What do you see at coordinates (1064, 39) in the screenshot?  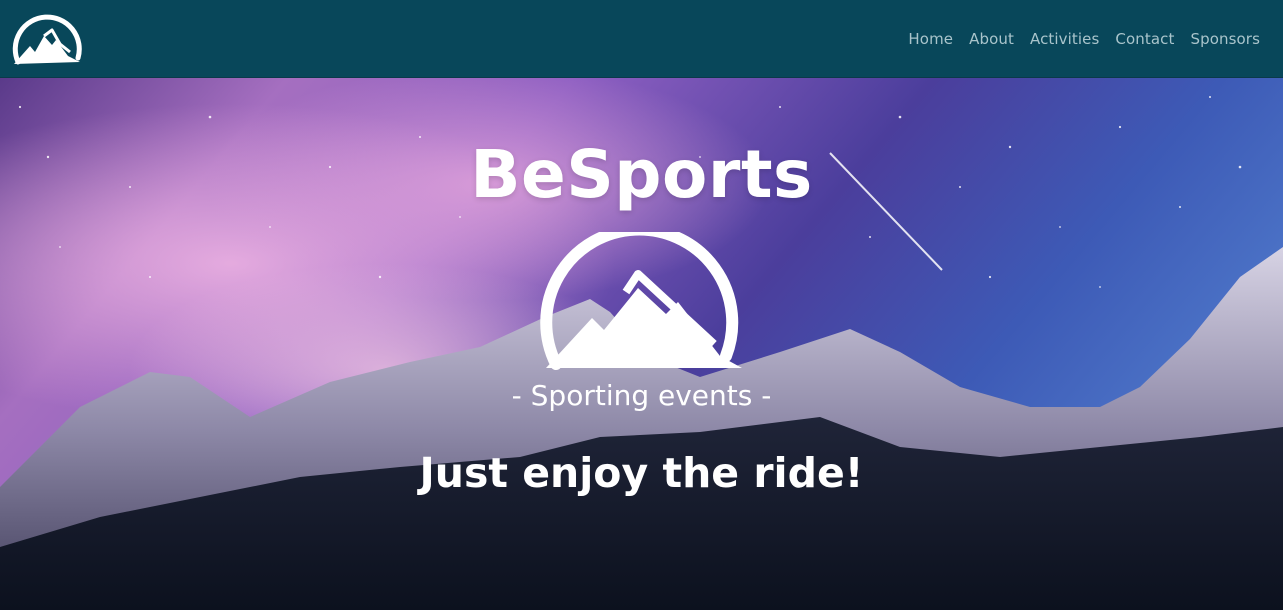 I see `nav-link-activities: Activities` at bounding box center [1064, 39].